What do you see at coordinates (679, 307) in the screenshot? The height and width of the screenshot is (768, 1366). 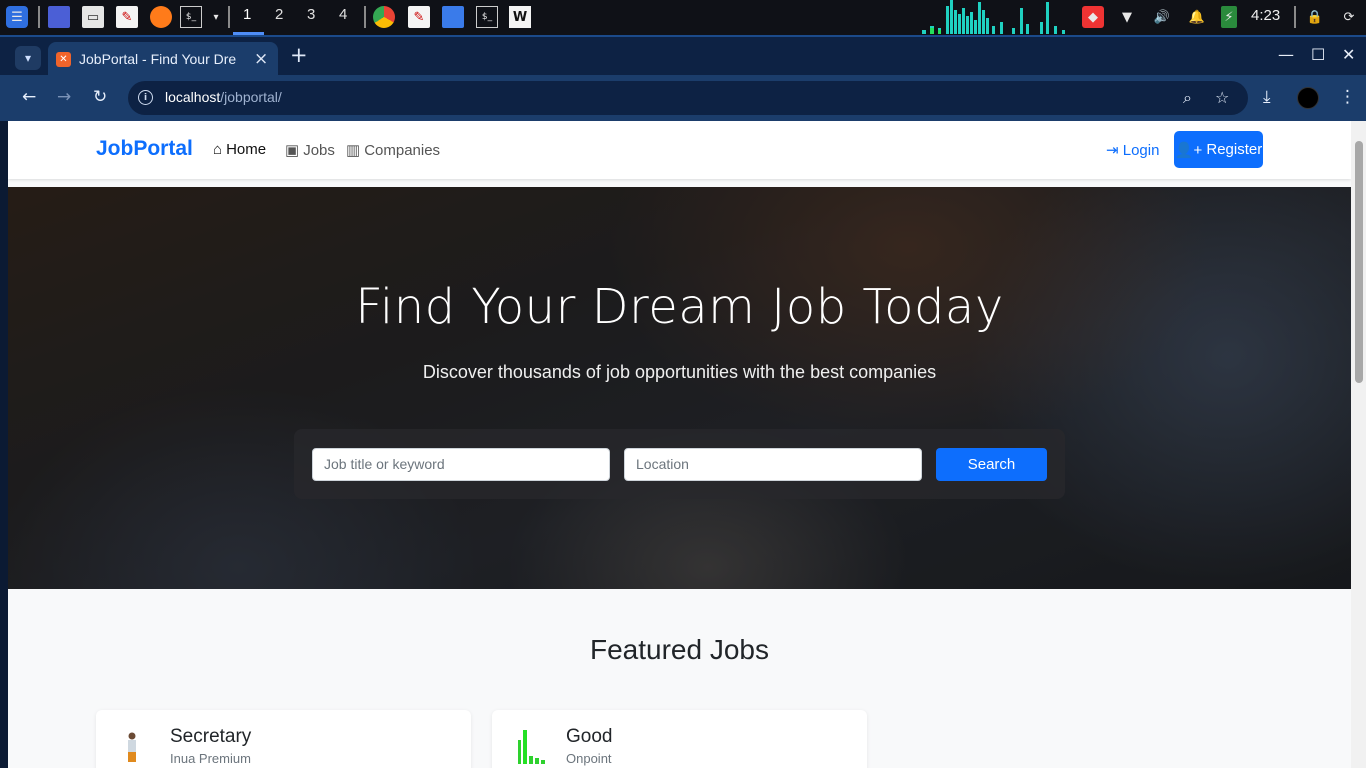 I see `hero-title: Find Your Dream Job Today` at bounding box center [679, 307].